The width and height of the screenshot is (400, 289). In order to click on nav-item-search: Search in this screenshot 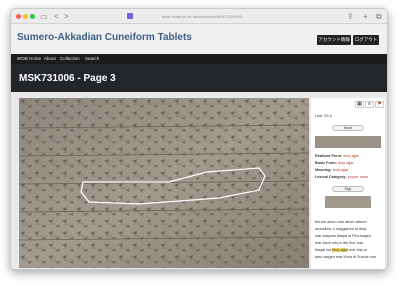, I will do `click(92, 59)`.